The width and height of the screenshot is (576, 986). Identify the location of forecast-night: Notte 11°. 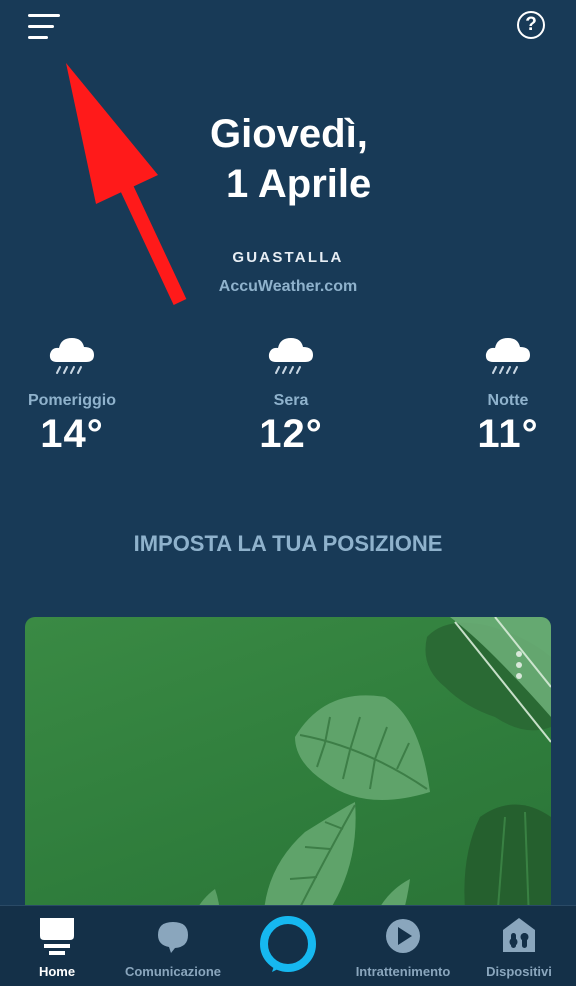
(504, 394).